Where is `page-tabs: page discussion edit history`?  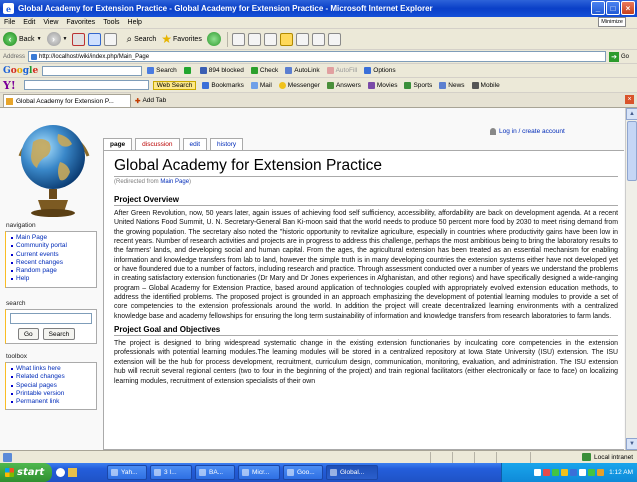
page-tabs: page discussion edit history is located at coordinates (173, 144).